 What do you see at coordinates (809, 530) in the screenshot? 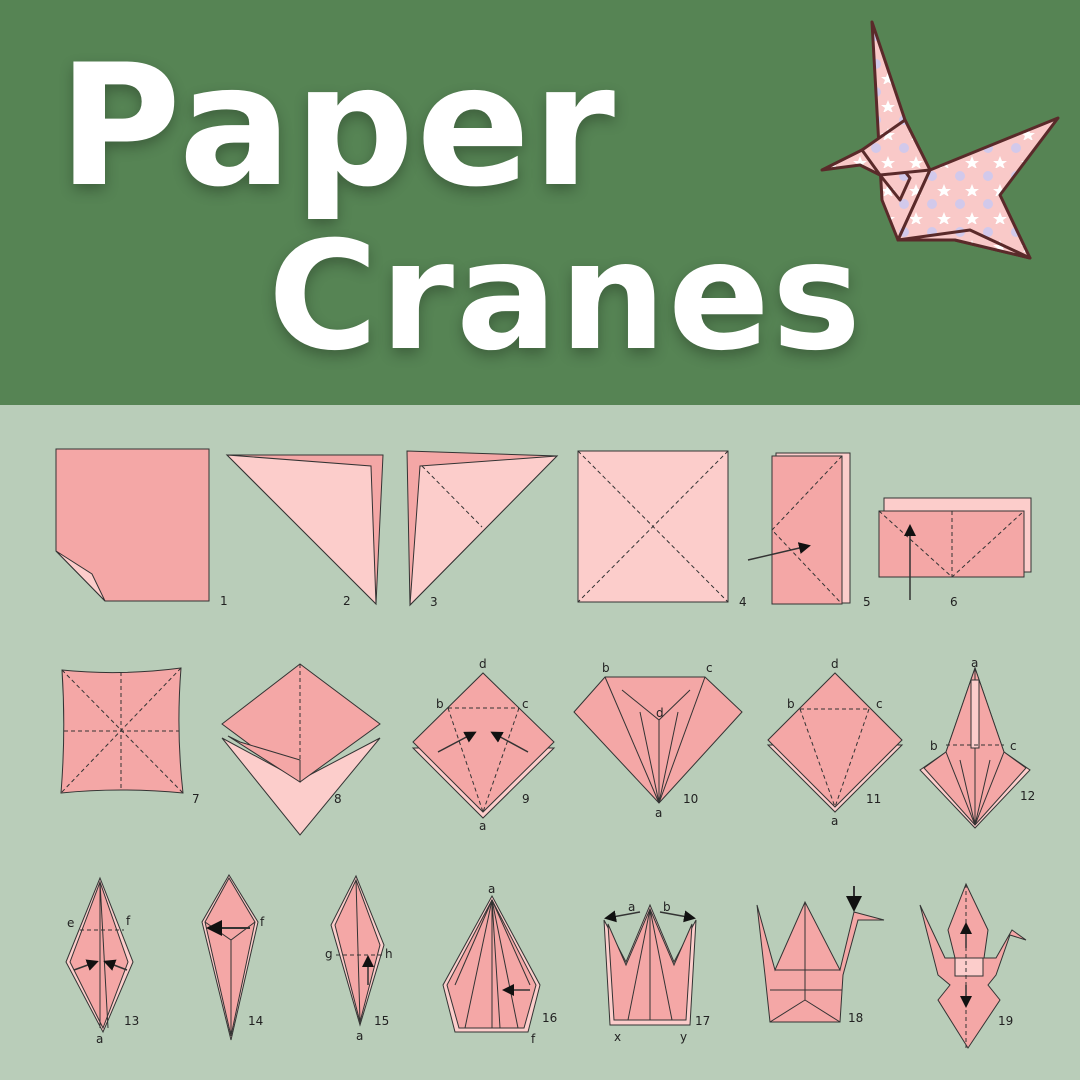
I see `step-5-diagram: 5` at bounding box center [809, 530].